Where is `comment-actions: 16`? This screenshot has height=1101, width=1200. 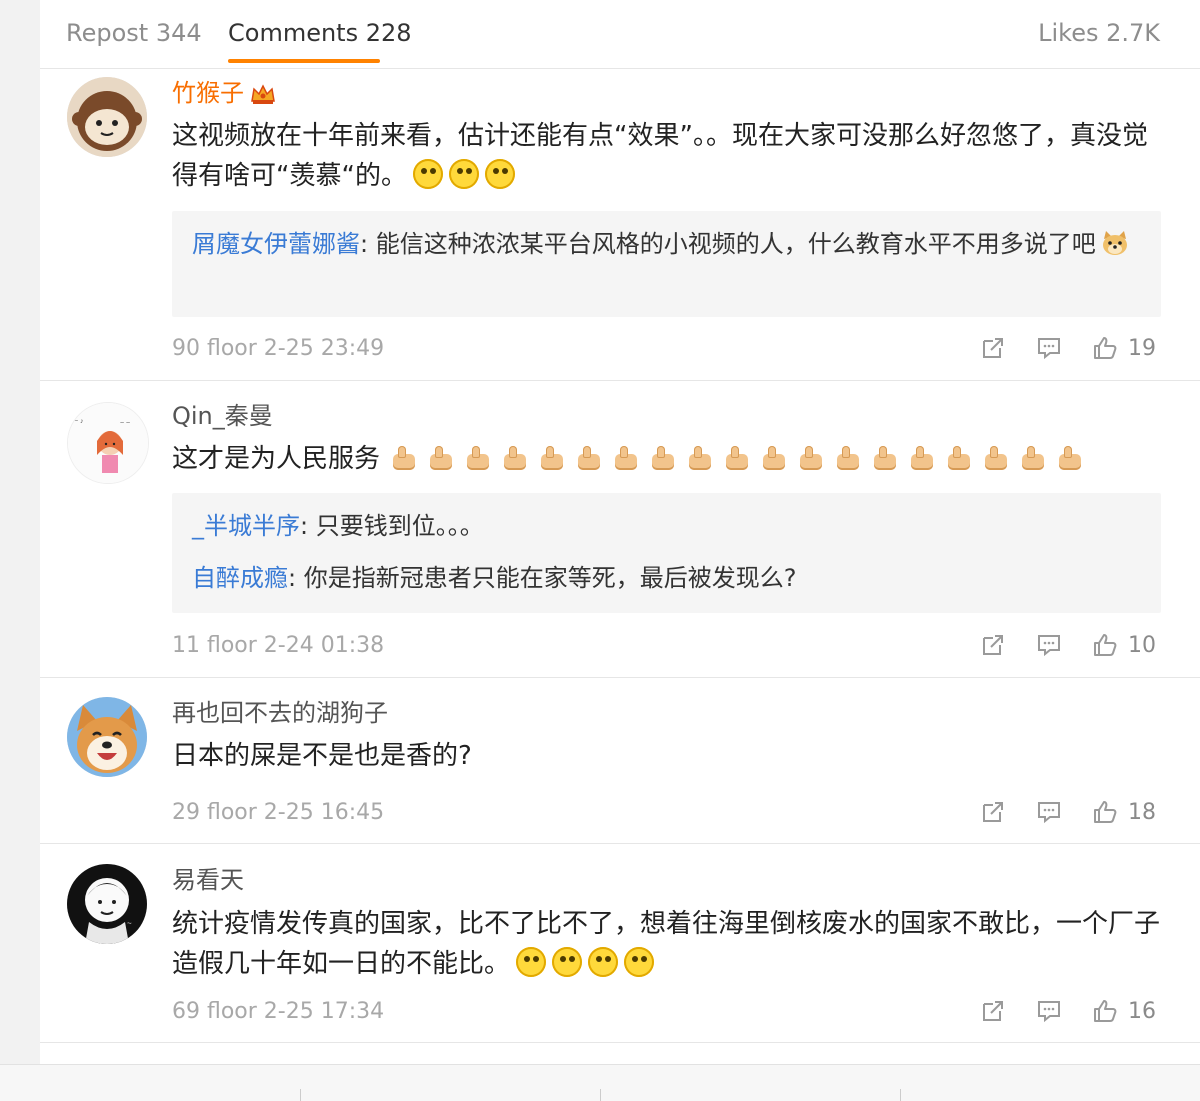 comment-actions: 16 is located at coordinates (1070, 1014).